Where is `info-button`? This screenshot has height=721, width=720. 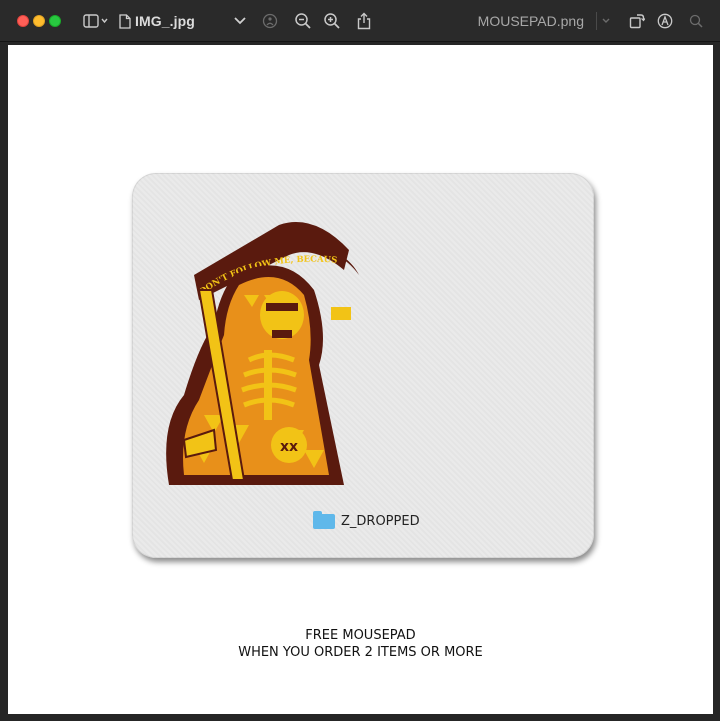 info-button is located at coordinates (270, 21).